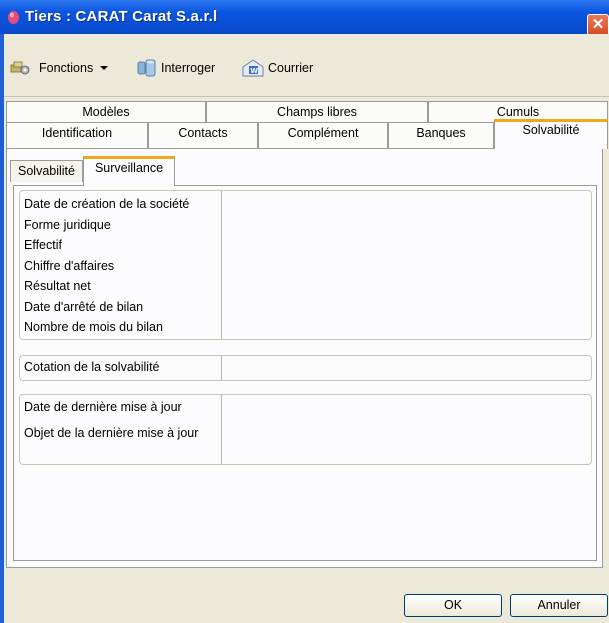 The image size is (609, 623). I want to click on label-date-derniere-maj: Date de dernière mise à jour, so click(103, 407).